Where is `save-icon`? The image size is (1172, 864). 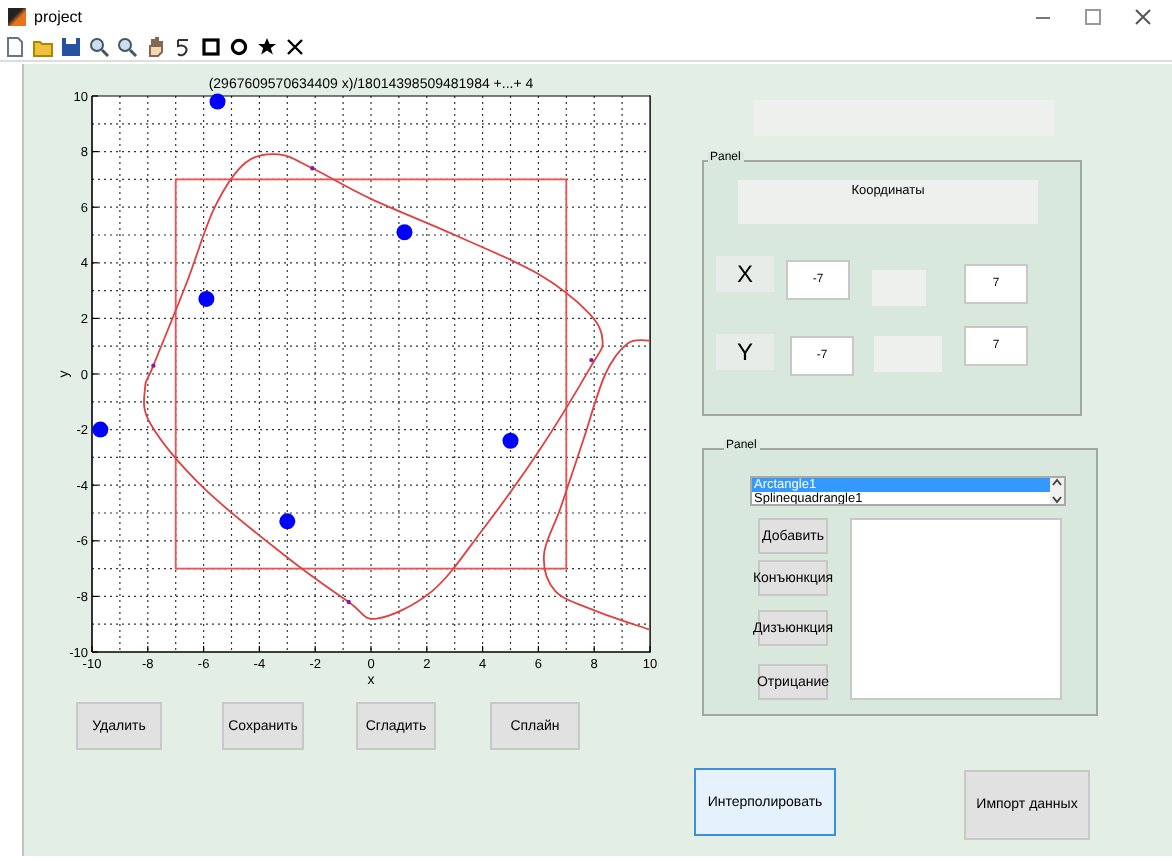 save-icon is located at coordinates (71, 46).